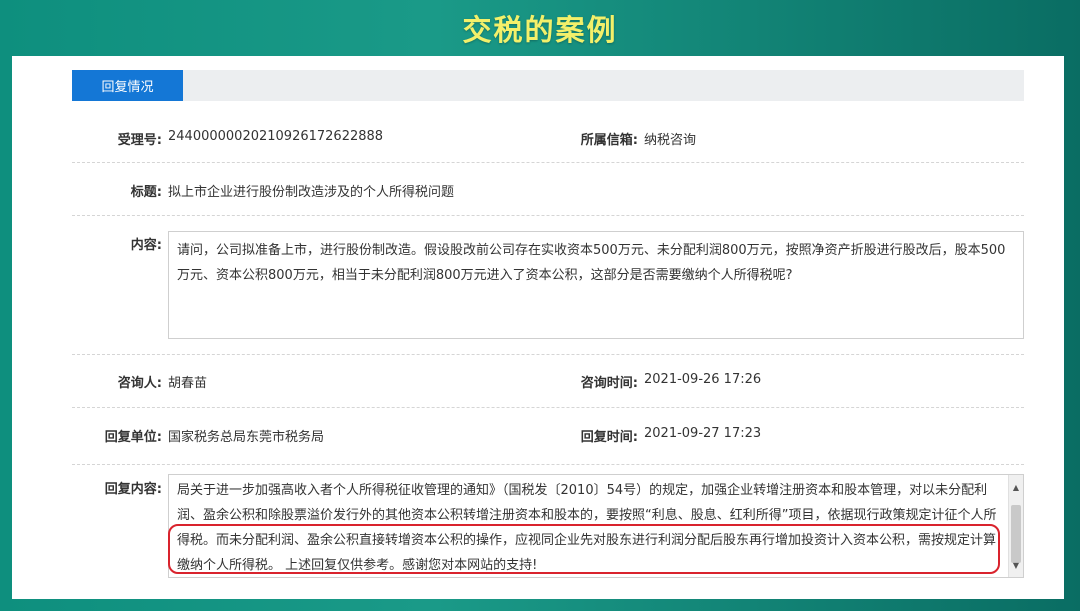  I want to click on asker-label: 咨询人:, so click(139, 383).